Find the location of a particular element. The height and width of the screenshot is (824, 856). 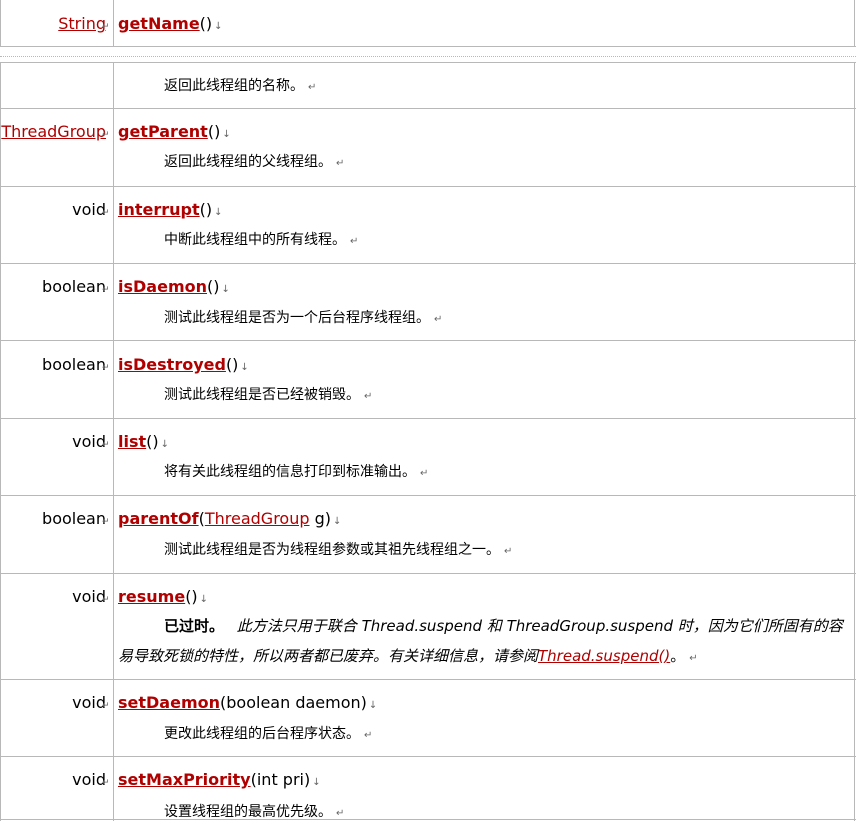

description-text: 返回此线程组的父线程组。 is located at coordinates (248, 162).